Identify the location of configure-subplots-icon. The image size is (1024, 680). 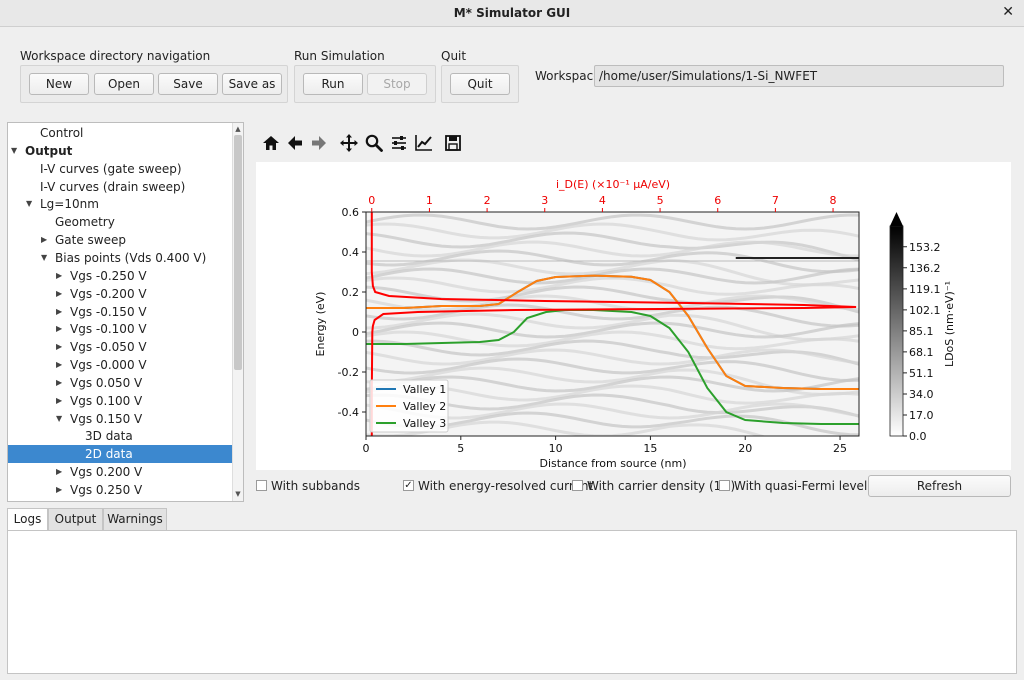
(399, 143).